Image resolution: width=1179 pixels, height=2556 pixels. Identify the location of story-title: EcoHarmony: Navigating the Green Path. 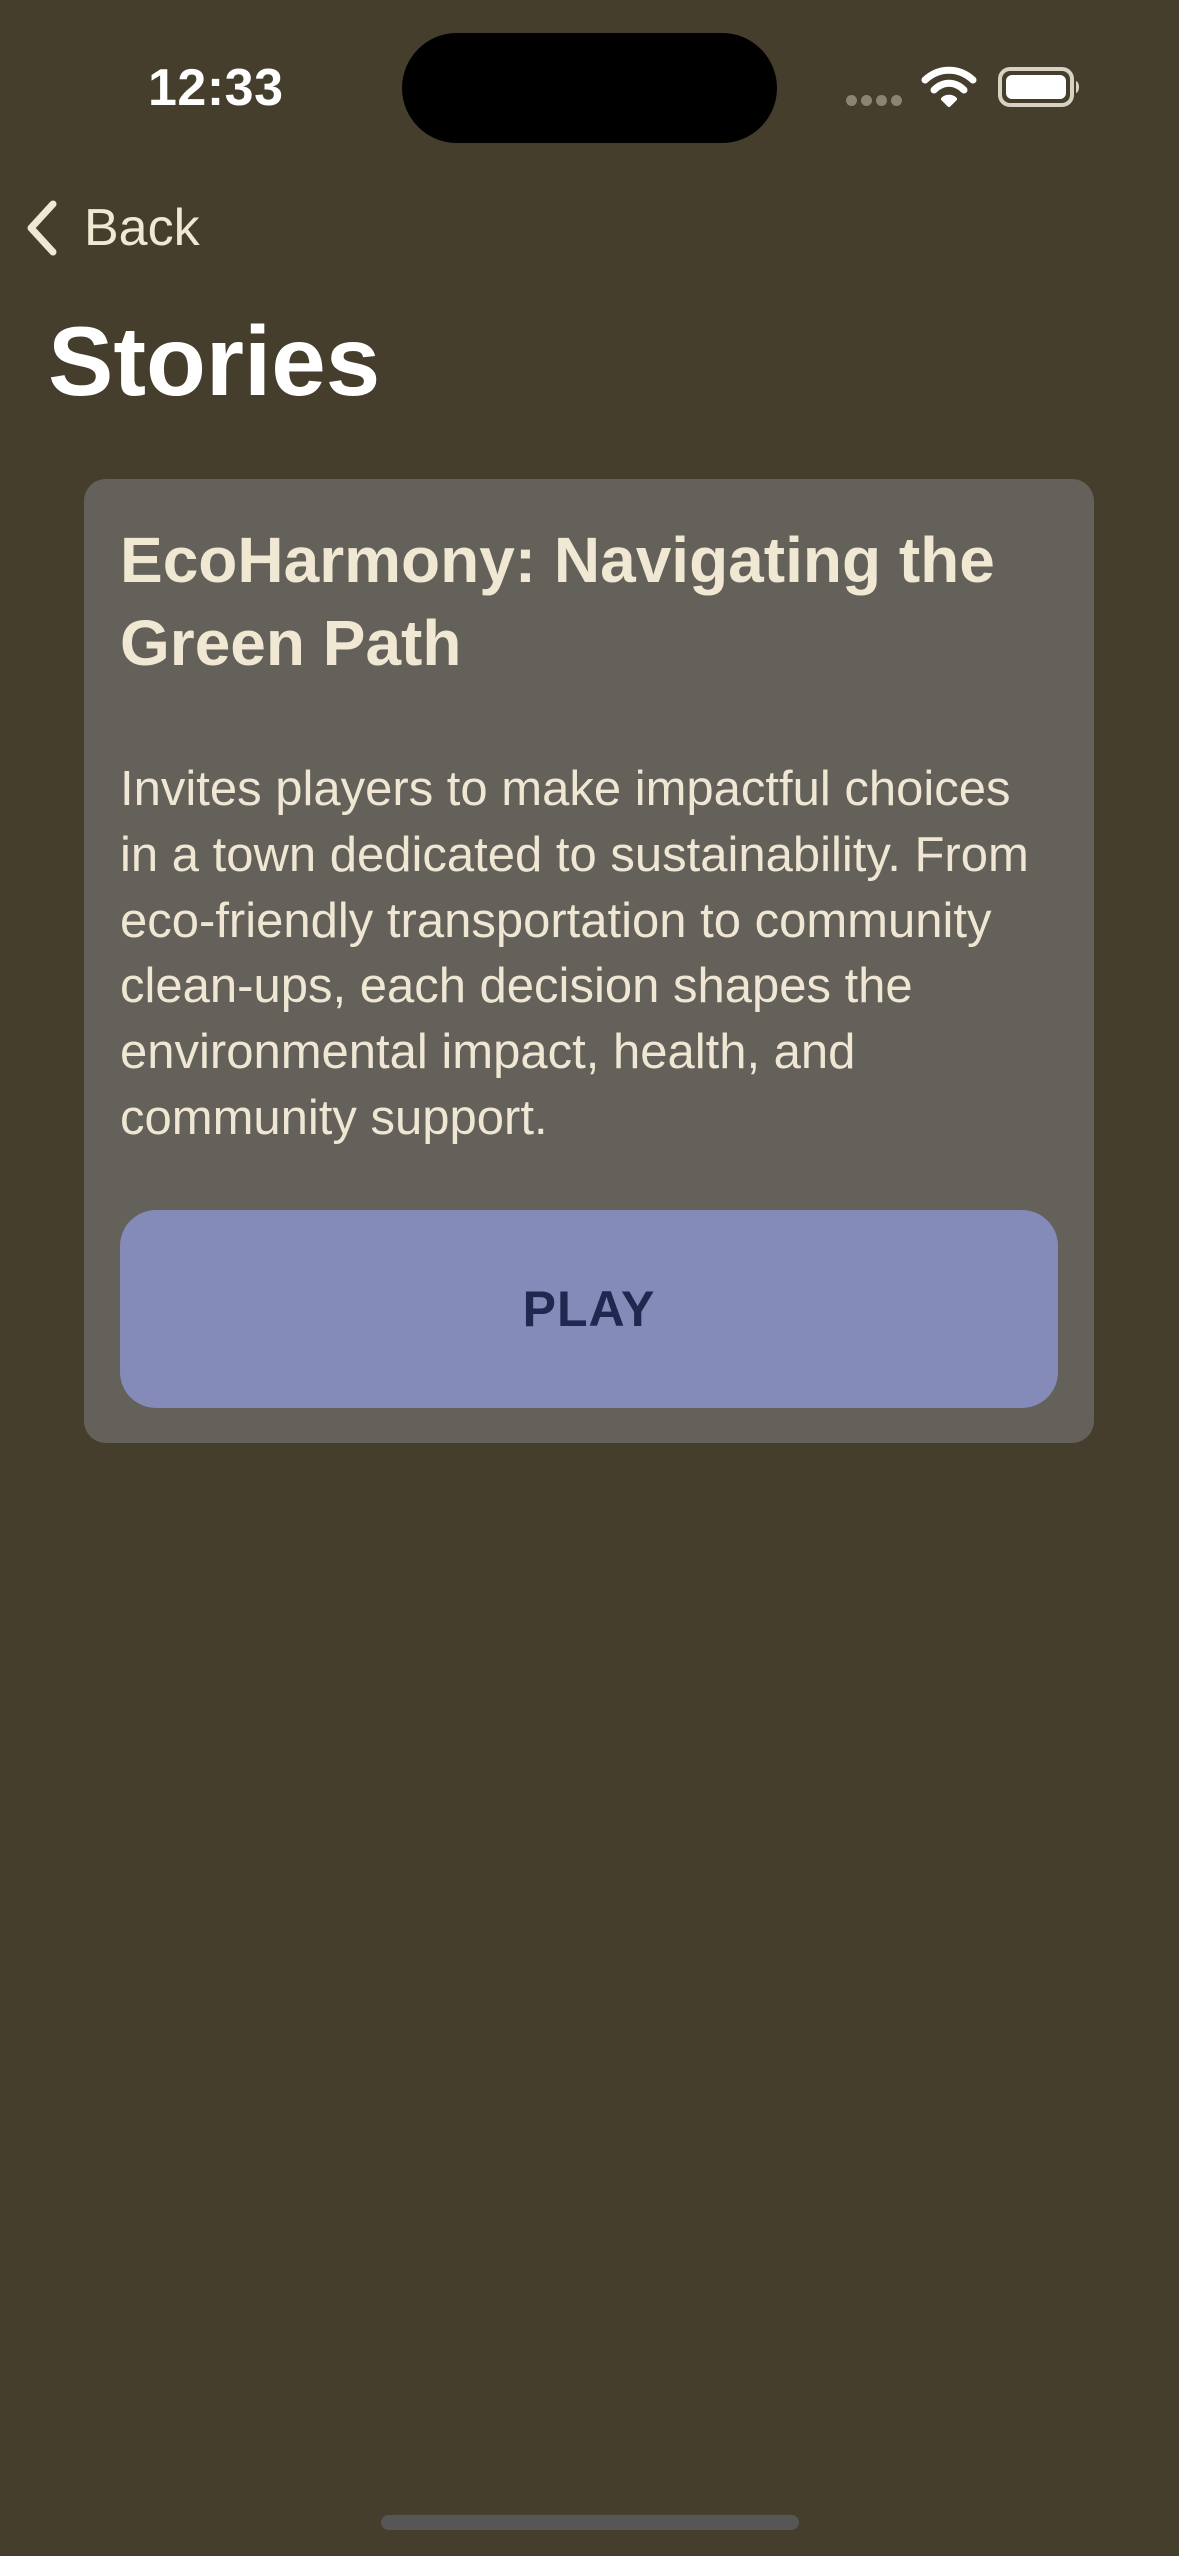
(557, 602).